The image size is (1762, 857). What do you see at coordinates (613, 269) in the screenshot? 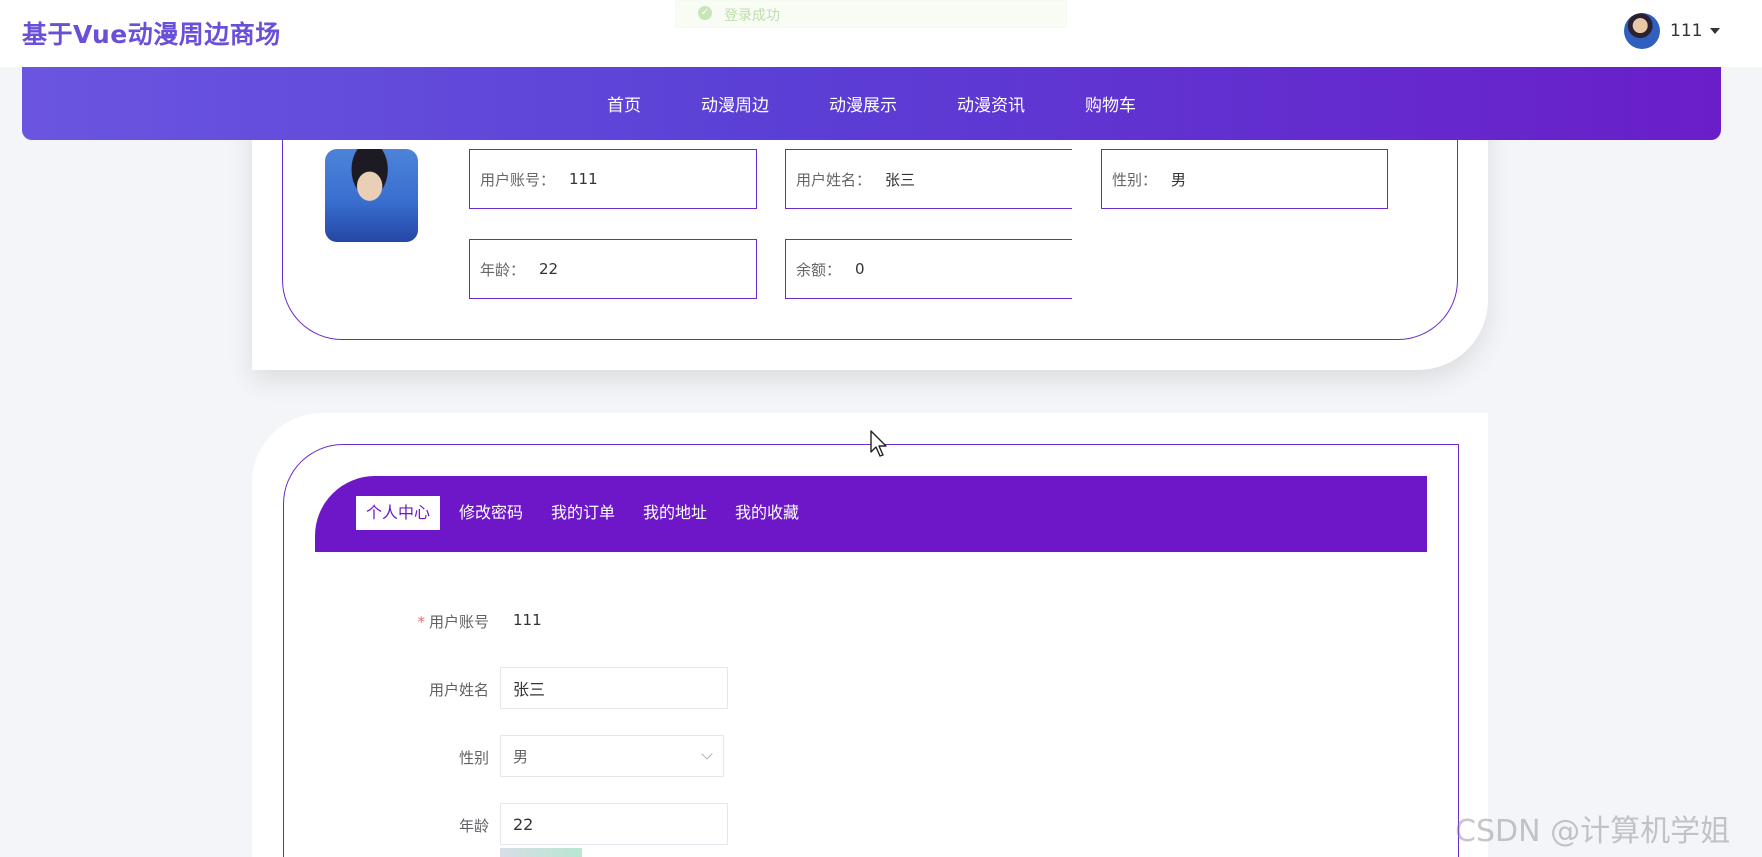
I see `info-age: 年龄： 22` at bounding box center [613, 269].